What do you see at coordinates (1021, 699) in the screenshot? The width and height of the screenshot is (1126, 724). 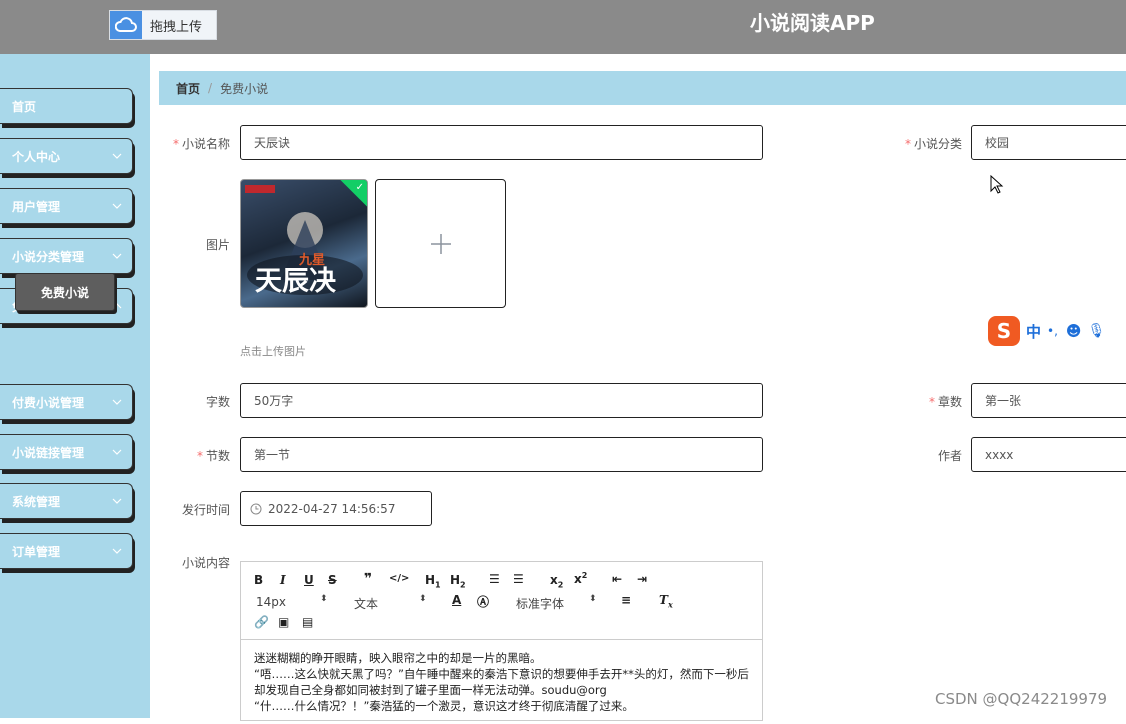 I see `watermark: CSDN @QQ242219979` at bounding box center [1021, 699].